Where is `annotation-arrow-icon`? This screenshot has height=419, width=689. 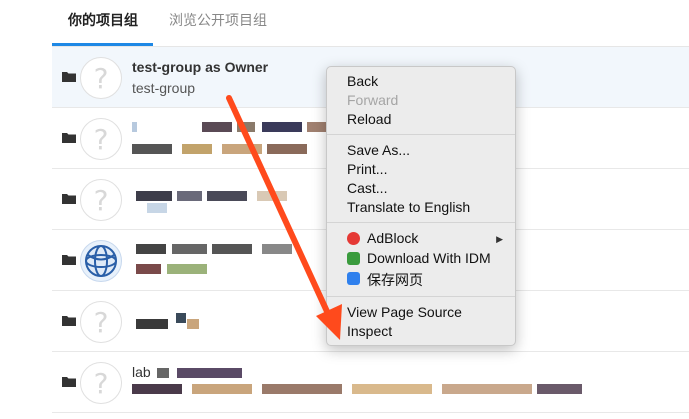 annotation-arrow-icon is located at coordinates (284, 217).